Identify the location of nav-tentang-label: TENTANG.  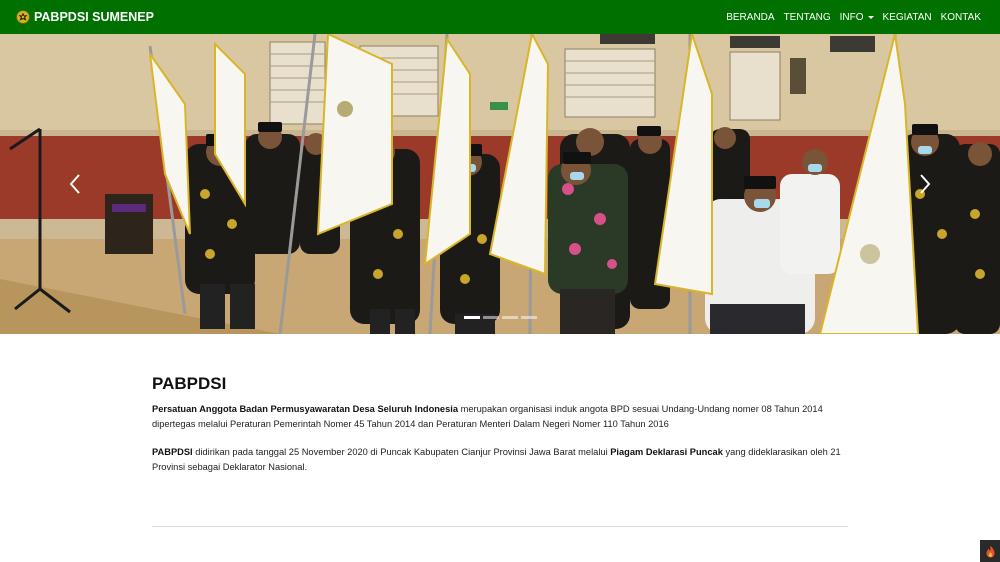
(807, 17).